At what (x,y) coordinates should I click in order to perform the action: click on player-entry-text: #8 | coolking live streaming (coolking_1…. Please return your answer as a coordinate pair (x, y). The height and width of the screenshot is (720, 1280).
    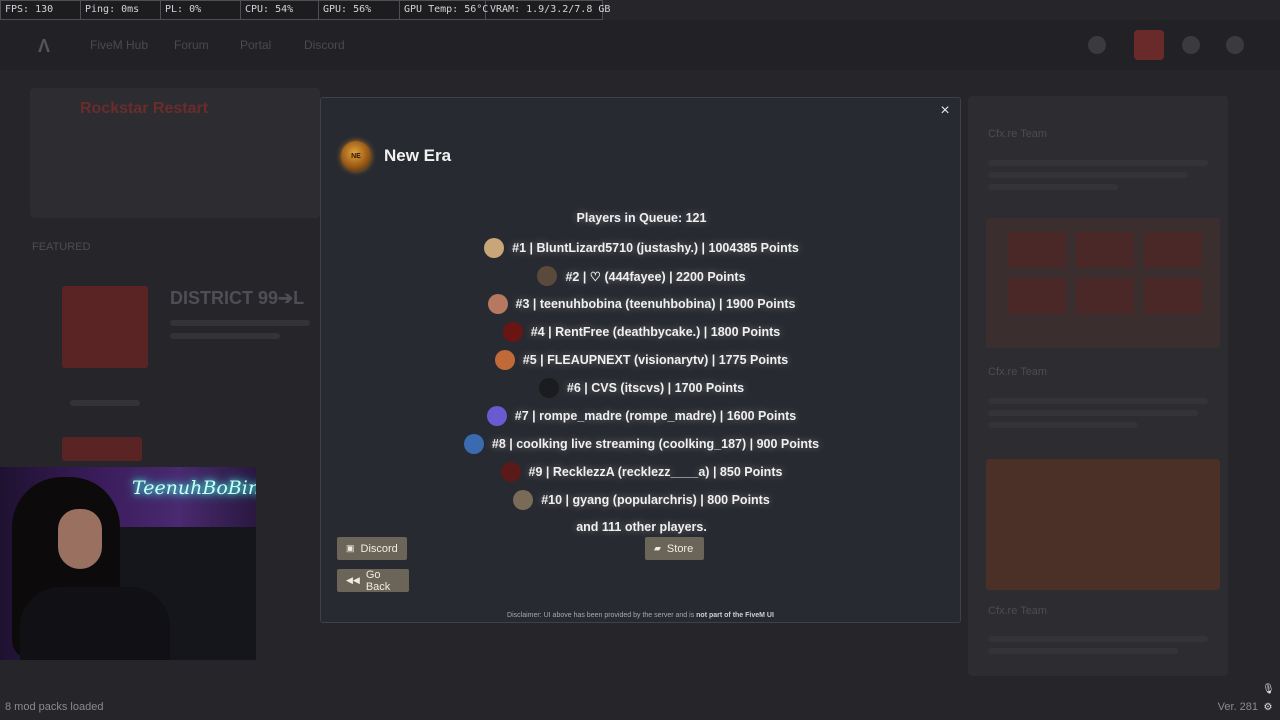
    Looking at the image, I should click on (655, 444).